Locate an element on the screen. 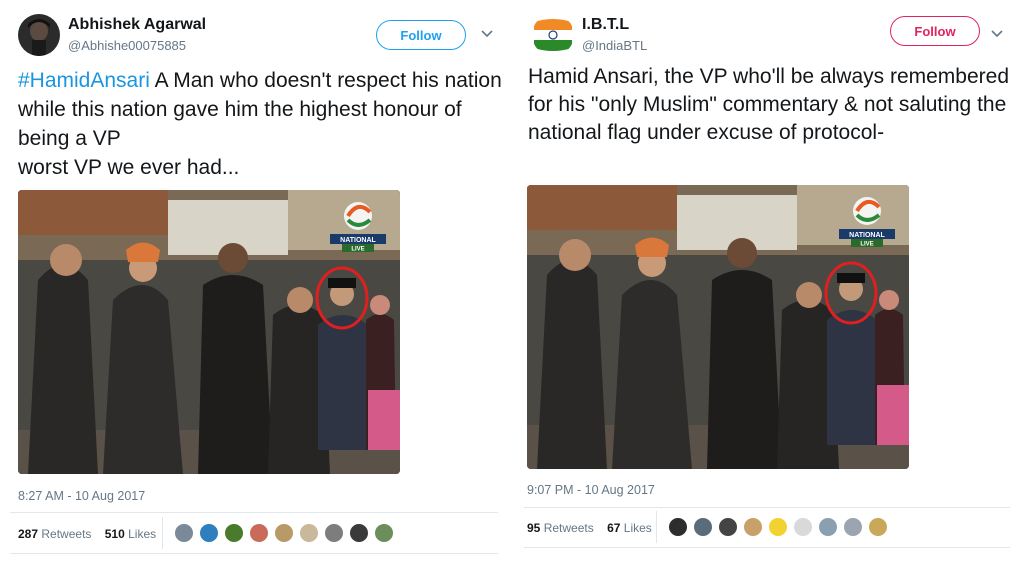  retweet-count: 287 is located at coordinates (28, 534).